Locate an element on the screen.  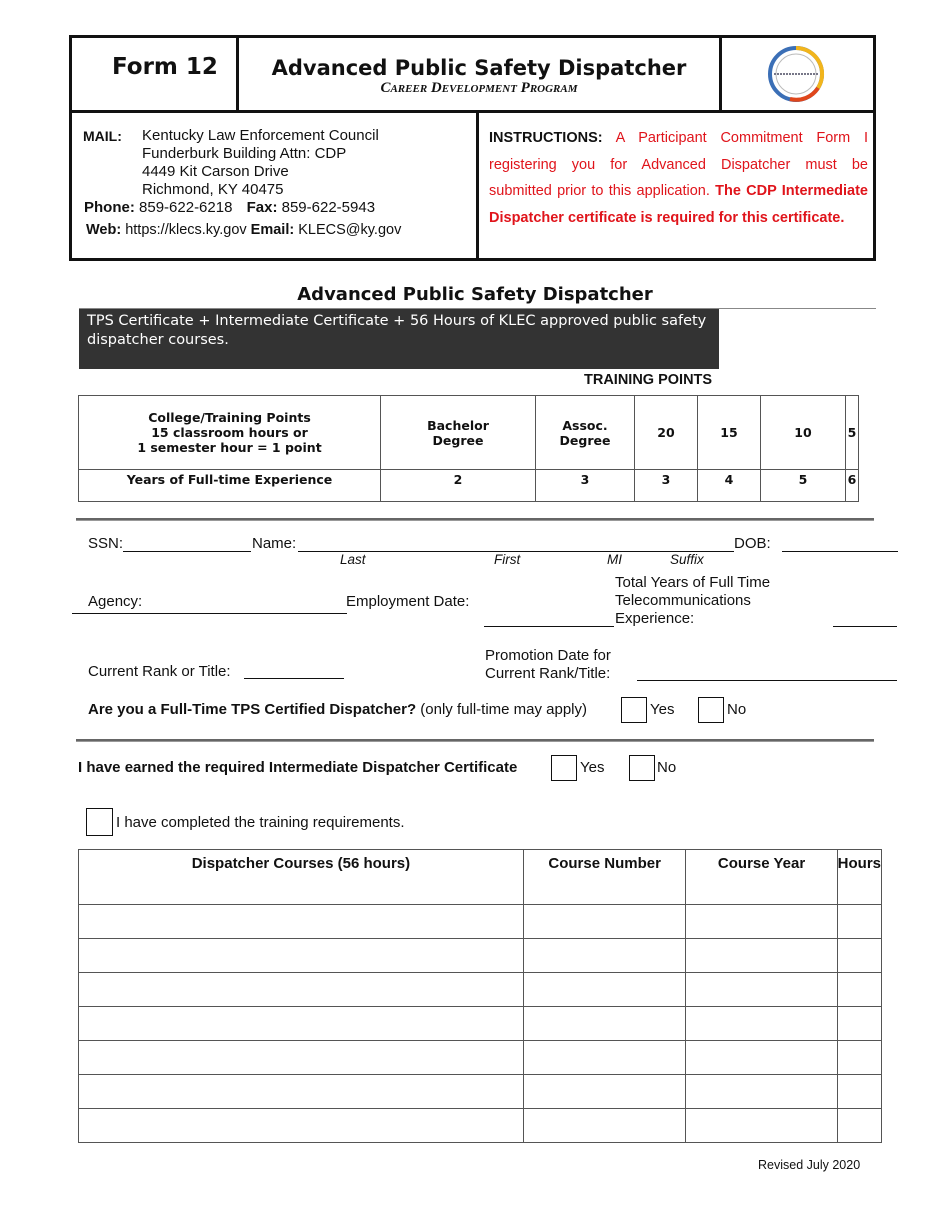
intermediate-yes-checkbox is located at coordinates (564, 768).